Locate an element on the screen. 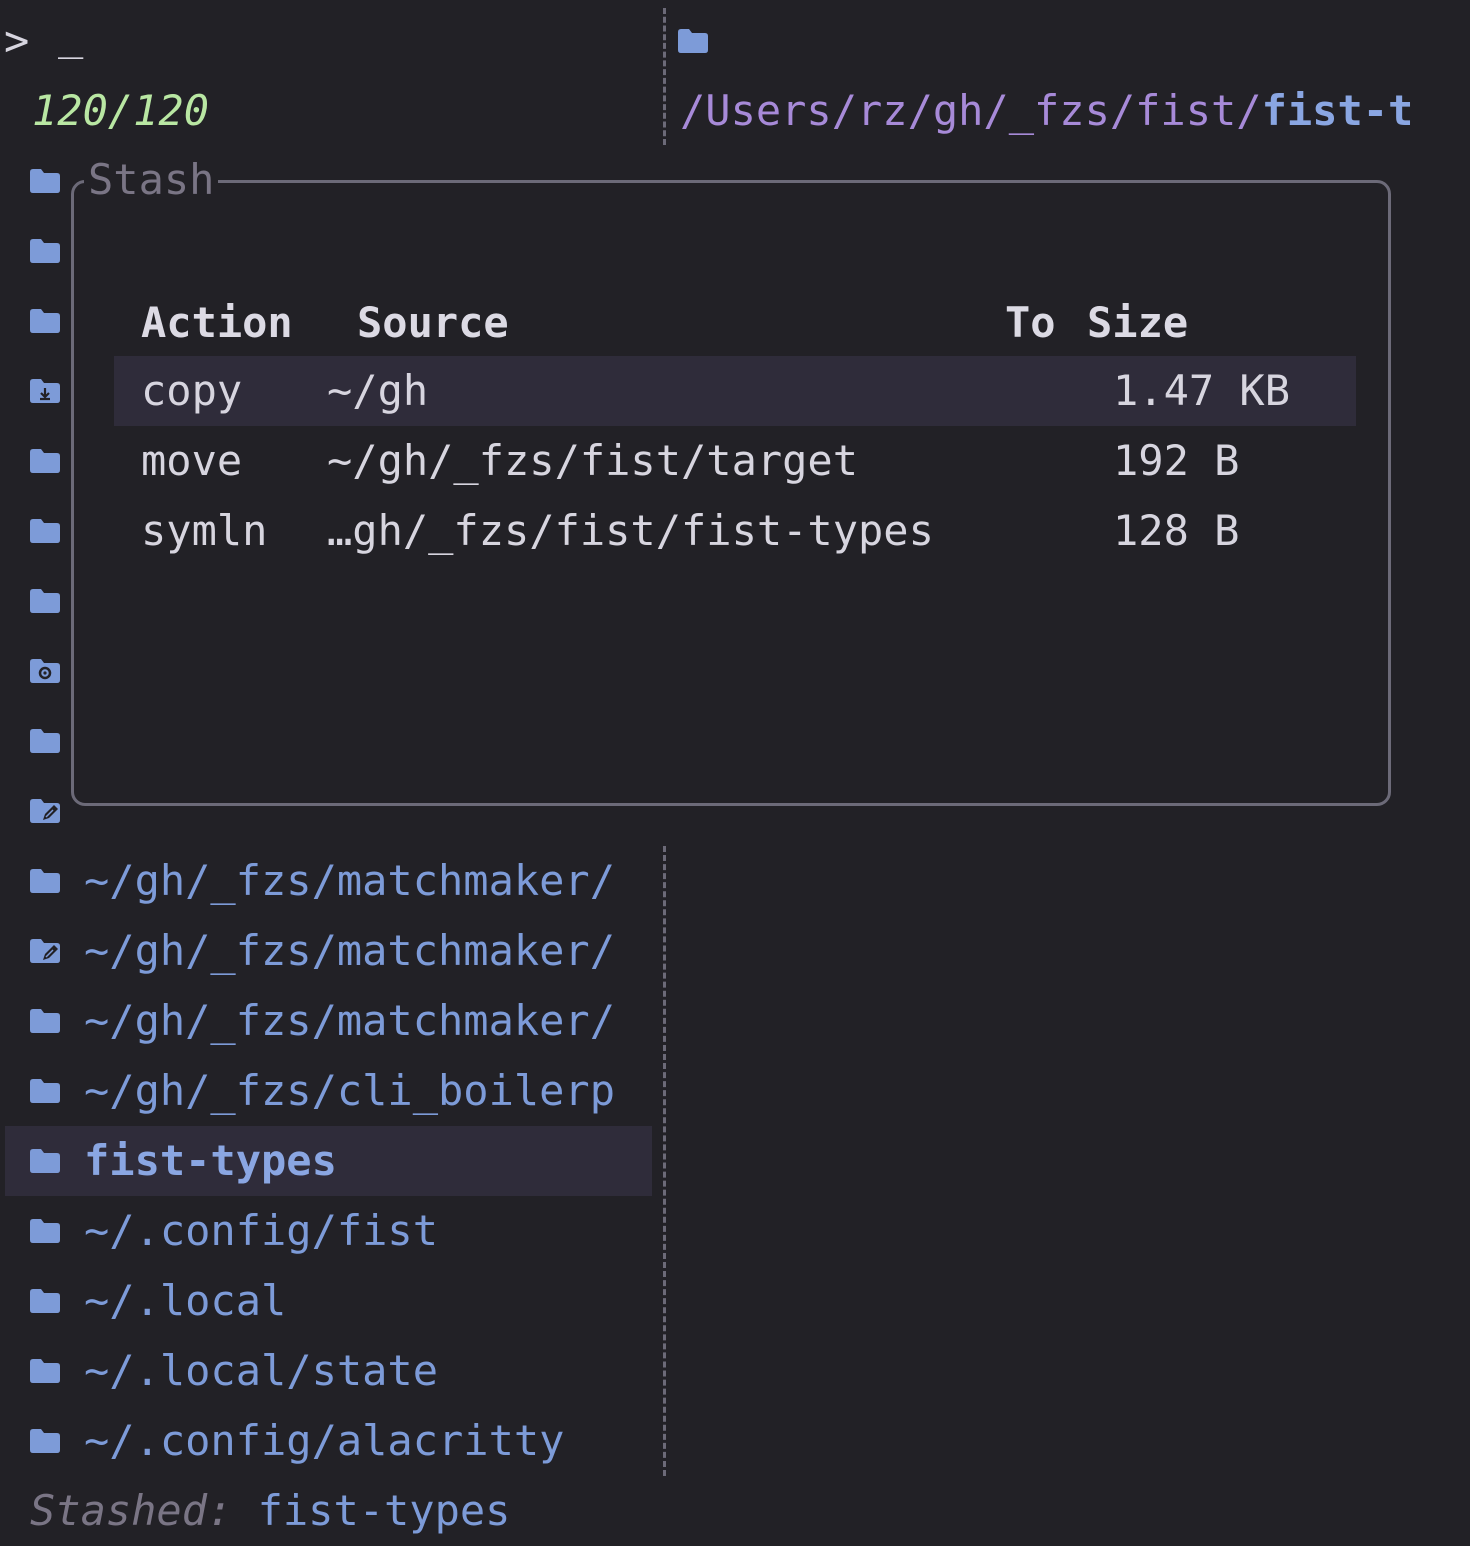 The height and width of the screenshot is (1546, 1470). modal-title: Stash is located at coordinates (151, 180).